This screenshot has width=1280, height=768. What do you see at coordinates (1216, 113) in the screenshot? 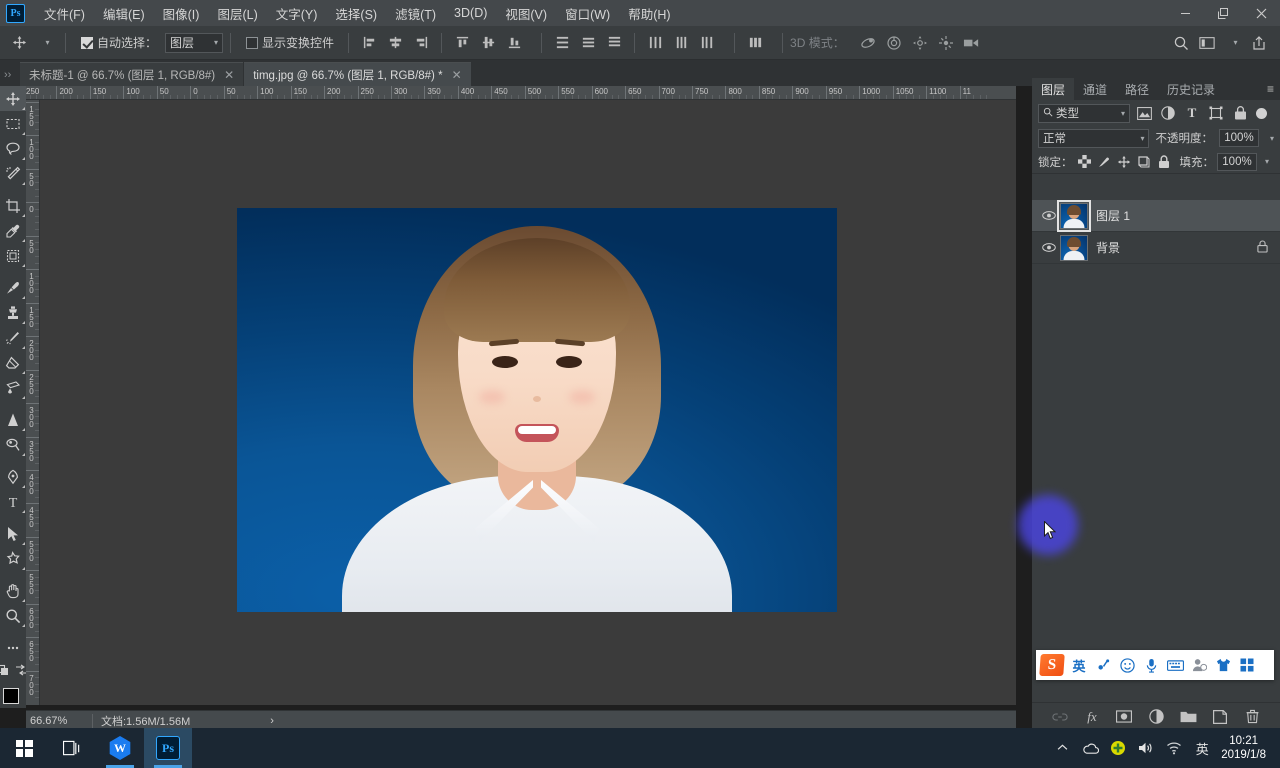
I see `filter-shape-icon` at bounding box center [1216, 113].